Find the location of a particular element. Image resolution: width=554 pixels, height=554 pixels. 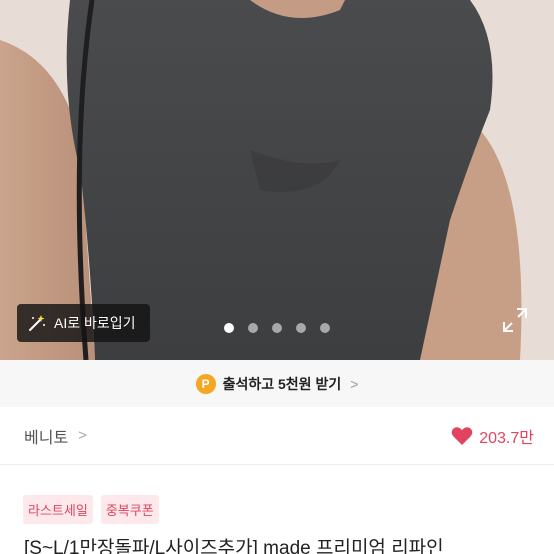

tag-last-sale: 라스트세일 is located at coordinates (58, 509).